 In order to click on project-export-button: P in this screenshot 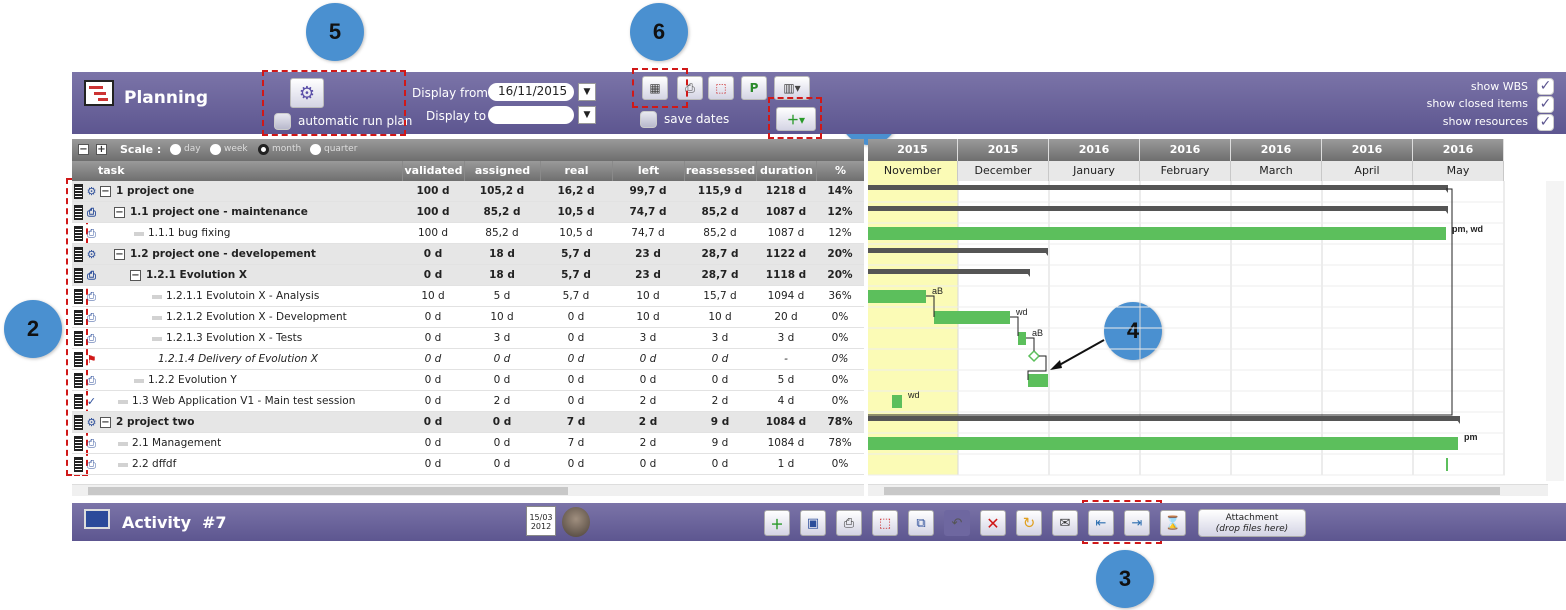, I will do `click(754, 88)`.